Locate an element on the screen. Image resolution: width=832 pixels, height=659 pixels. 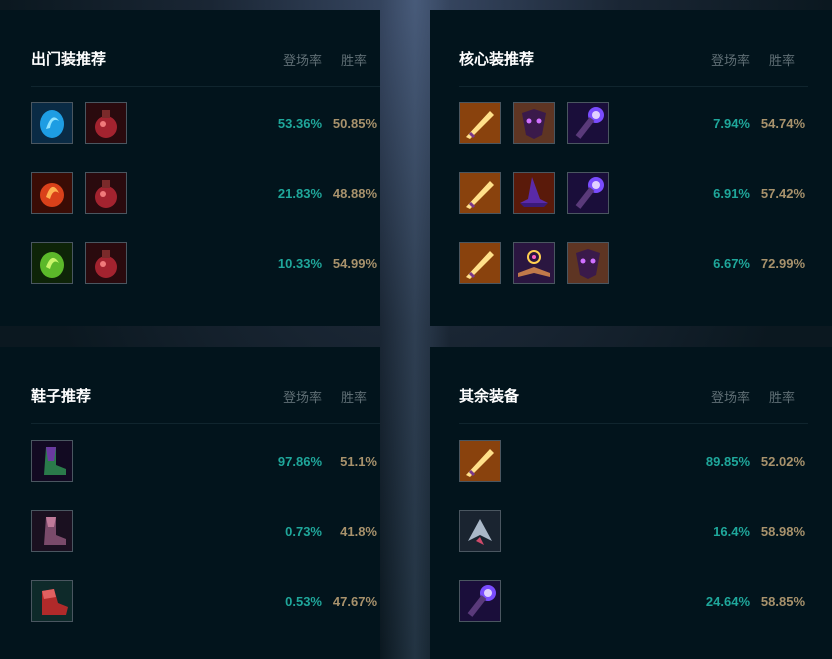
win-rate: 48.88% is located at coordinates (354, 193).